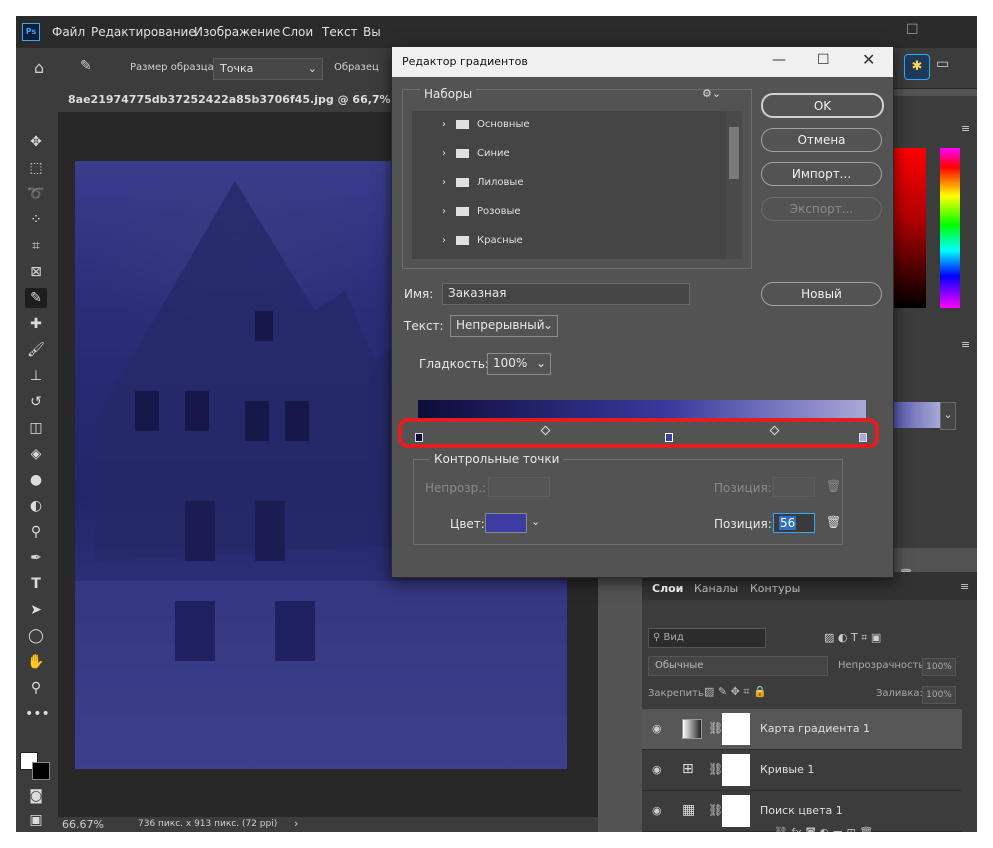 This screenshot has height=848, width=993. I want to click on layer-name: Кривые 1, so click(787, 769).